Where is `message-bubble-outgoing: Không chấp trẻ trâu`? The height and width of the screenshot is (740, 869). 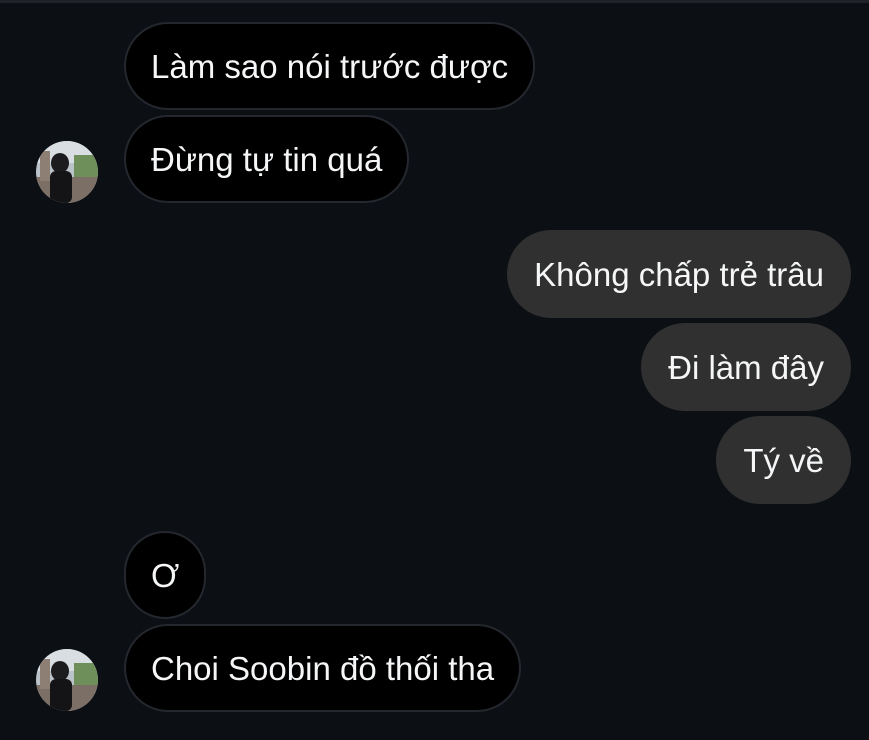 message-bubble-outgoing: Không chấp trẻ trâu is located at coordinates (679, 274).